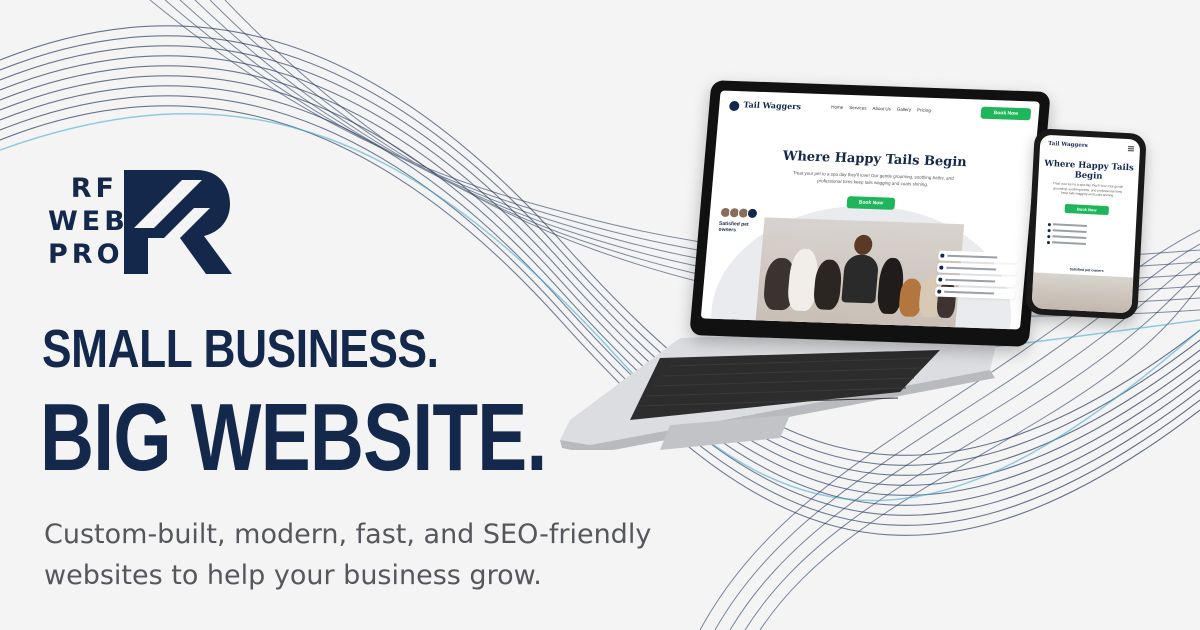 This screenshot has width=1200, height=630. What do you see at coordinates (734, 106) in the screenshot?
I see `paw-logo-icon` at bounding box center [734, 106].